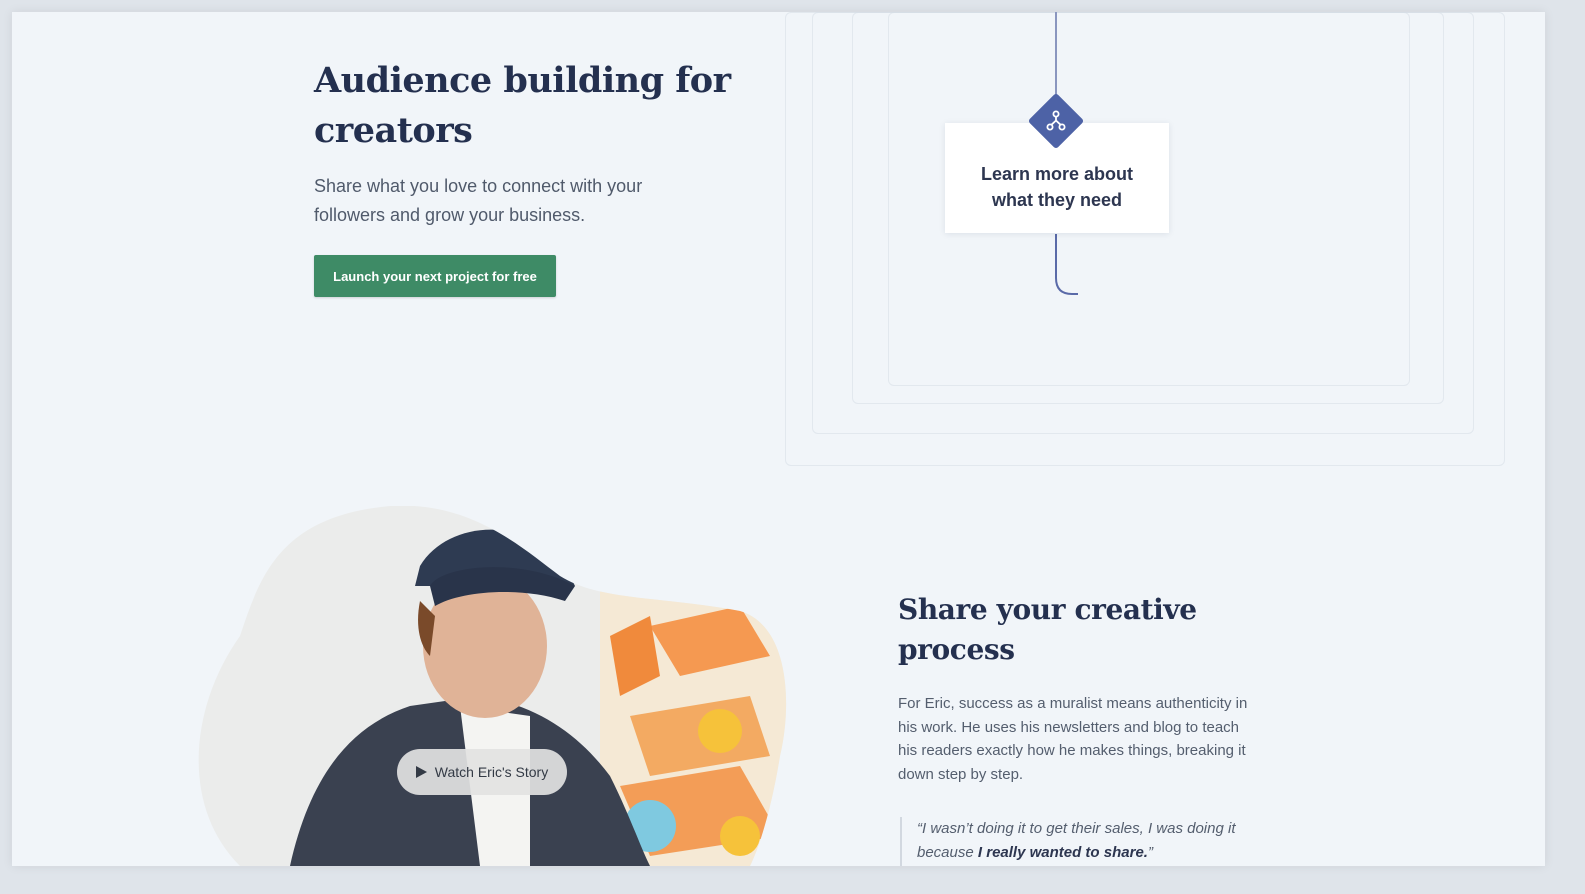  What do you see at coordinates (522, 105) in the screenshot?
I see `hero-title: Audience building for creators` at bounding box center [522, 105].